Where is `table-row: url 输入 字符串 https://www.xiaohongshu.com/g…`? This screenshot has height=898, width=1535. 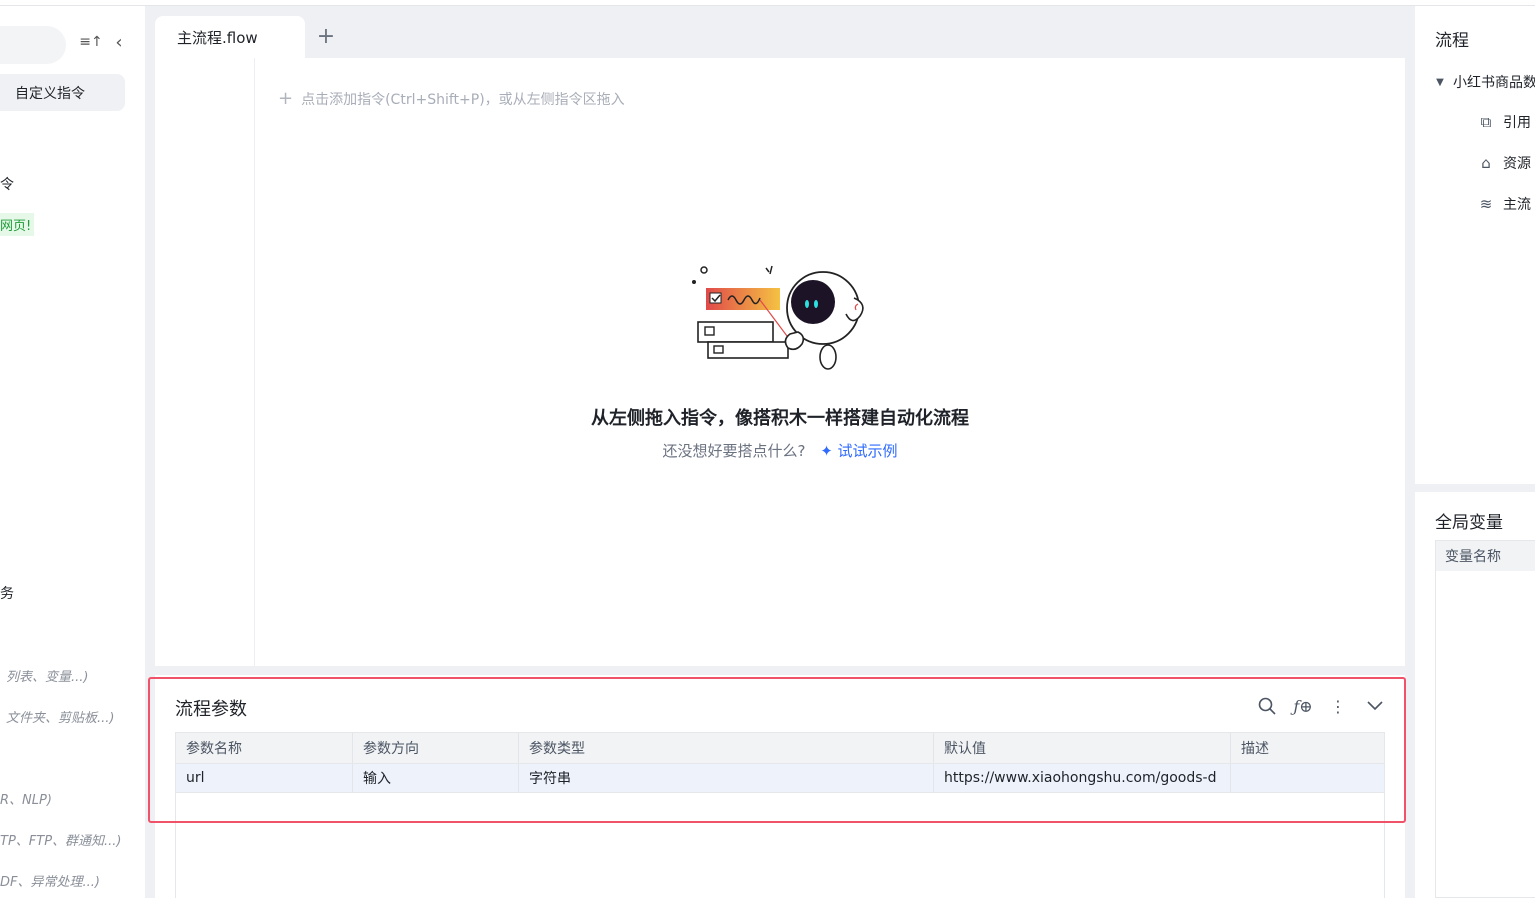
table-row: url 输入 字符串 https://www.xiaohongshu.com/g… is located at coordinates (780, 778).